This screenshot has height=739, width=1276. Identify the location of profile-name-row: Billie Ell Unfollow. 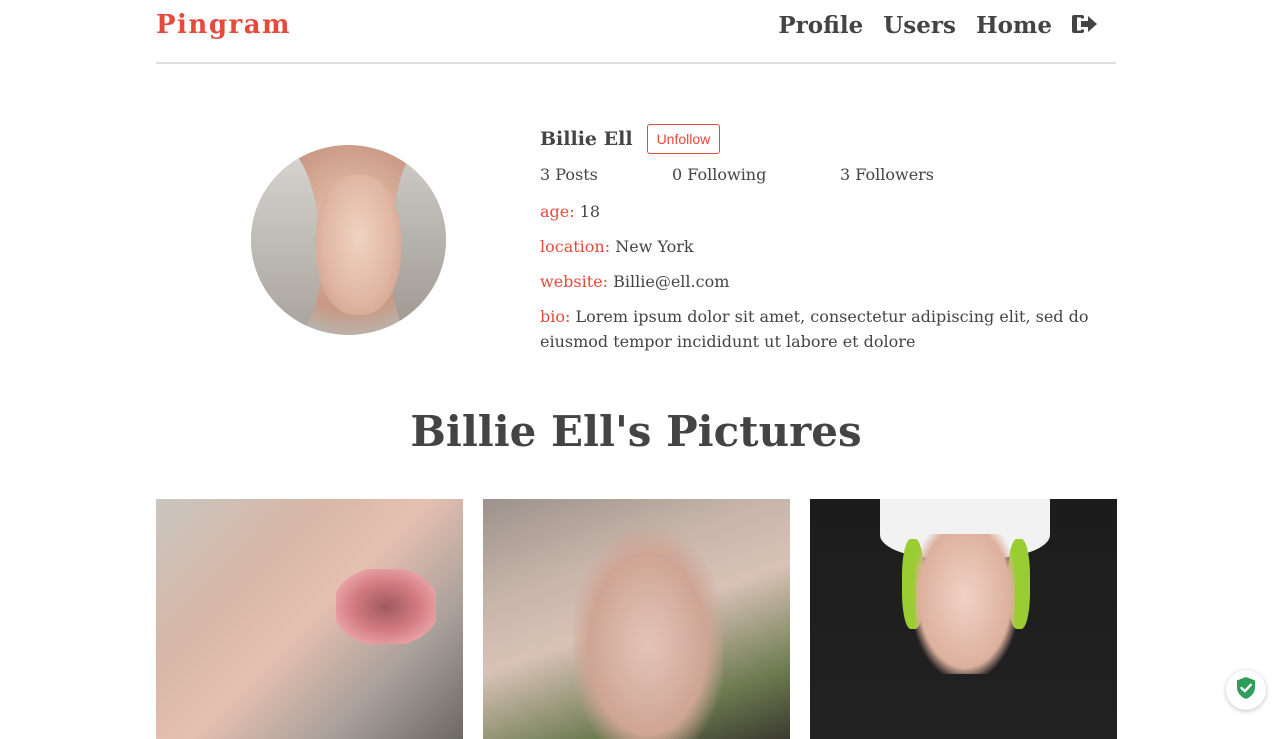
(820, 139).